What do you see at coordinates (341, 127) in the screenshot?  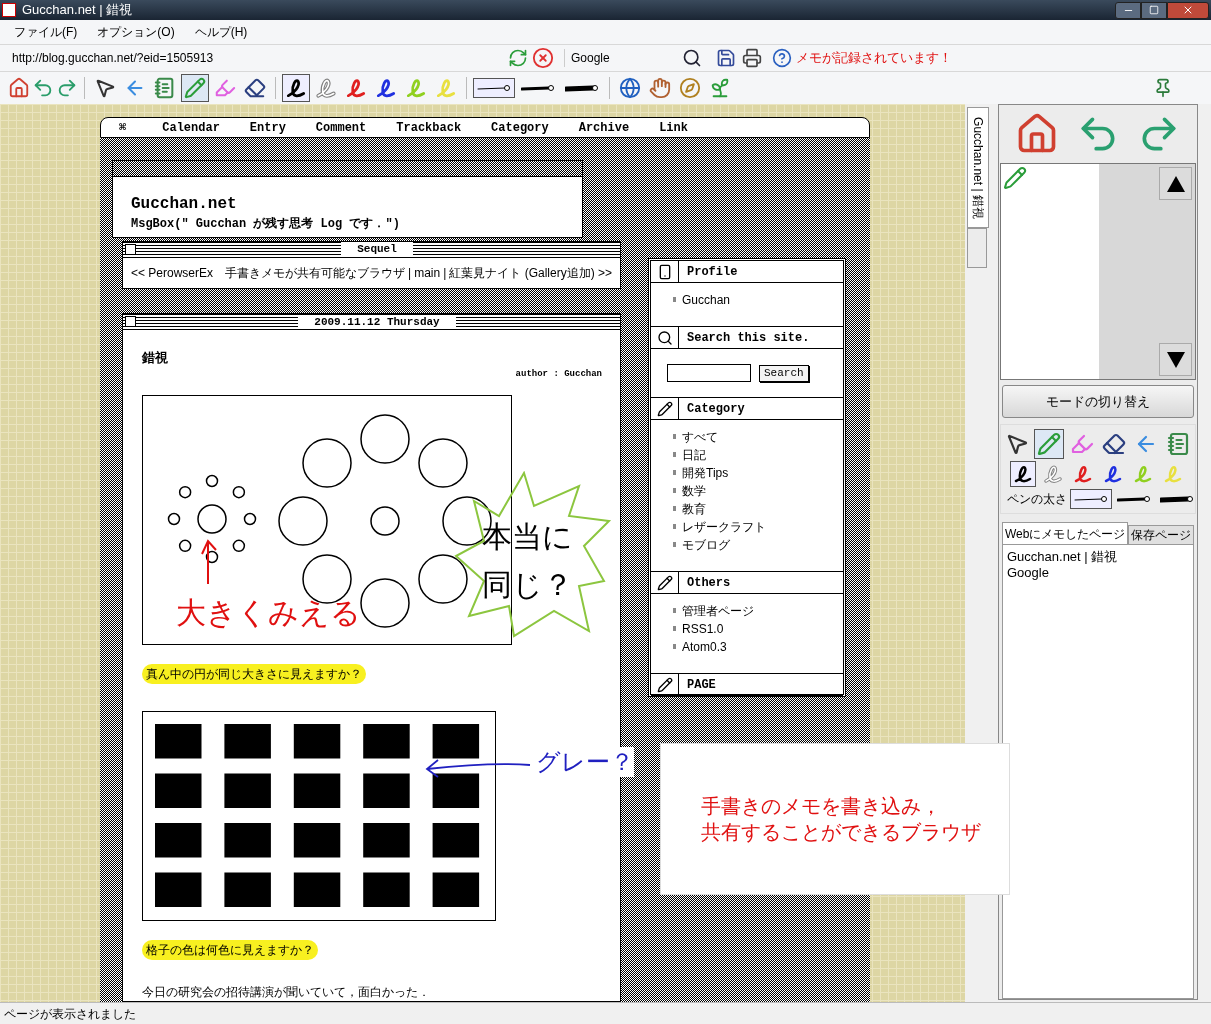 I see `nav-link: Comment` at bounding box center [341, 127].